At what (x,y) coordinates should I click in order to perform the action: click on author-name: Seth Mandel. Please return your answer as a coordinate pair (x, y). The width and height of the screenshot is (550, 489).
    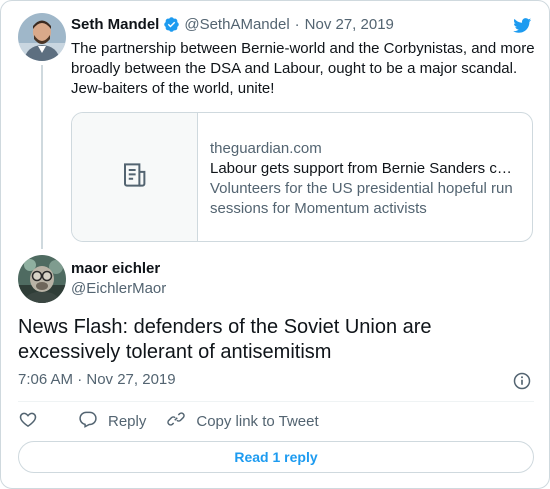
    Looking at the image, I should click on (115, 24).